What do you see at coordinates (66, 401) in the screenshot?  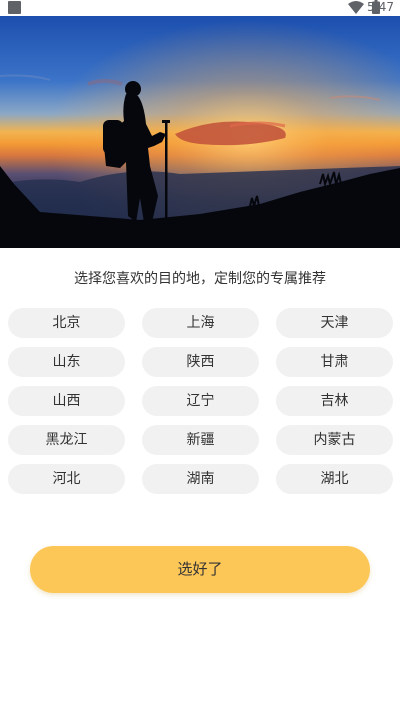 I see `region-chip-shanxi: 山西` at bounding box center [66, 401].